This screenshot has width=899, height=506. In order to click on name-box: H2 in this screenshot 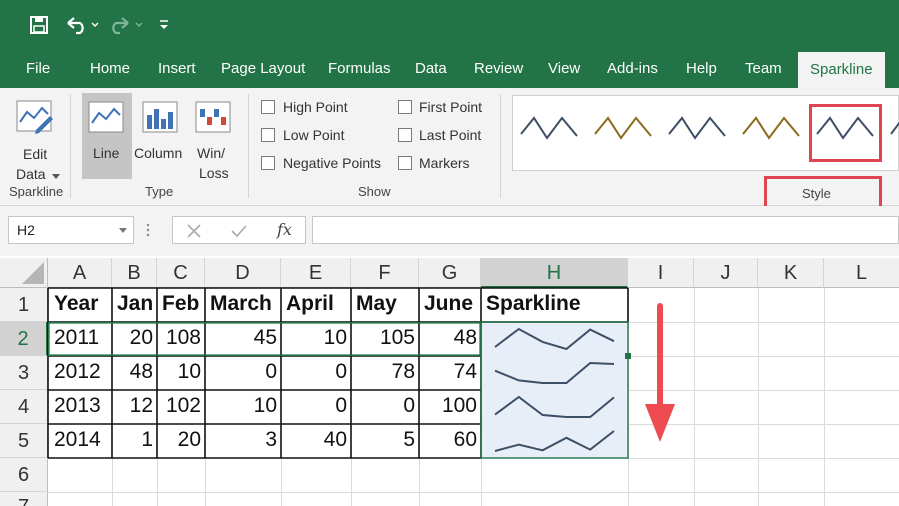, I will do `click(71, 230)`.